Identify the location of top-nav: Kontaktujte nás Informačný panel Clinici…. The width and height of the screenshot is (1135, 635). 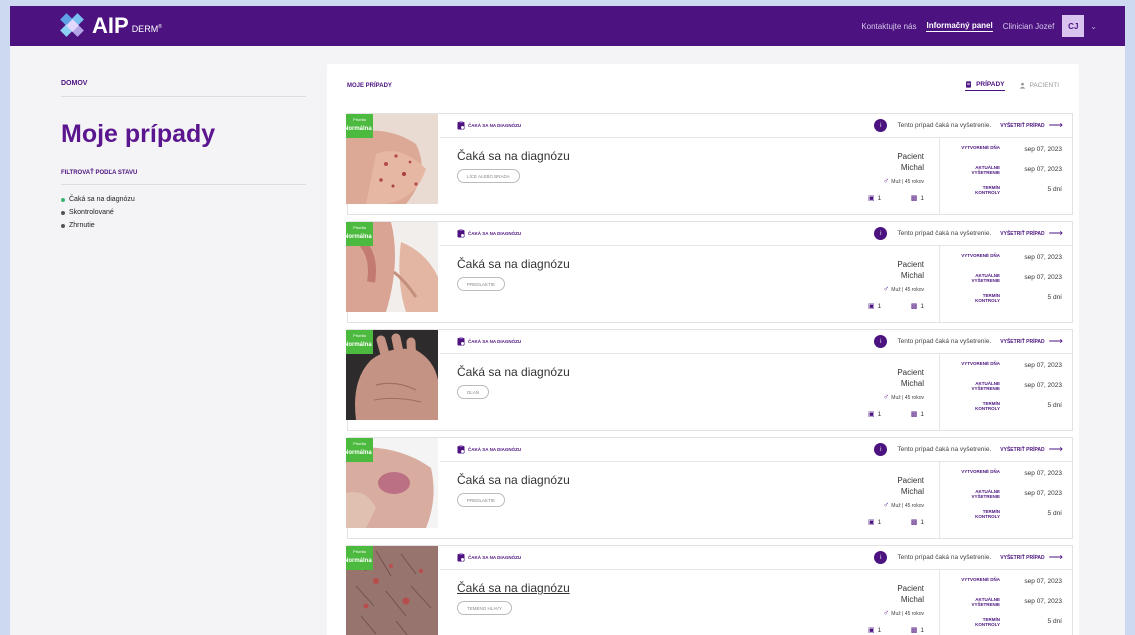
(974, 26).